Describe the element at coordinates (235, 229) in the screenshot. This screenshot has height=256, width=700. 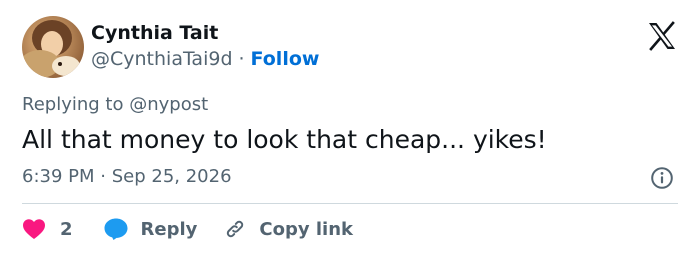
I see `link-icon` at that location.